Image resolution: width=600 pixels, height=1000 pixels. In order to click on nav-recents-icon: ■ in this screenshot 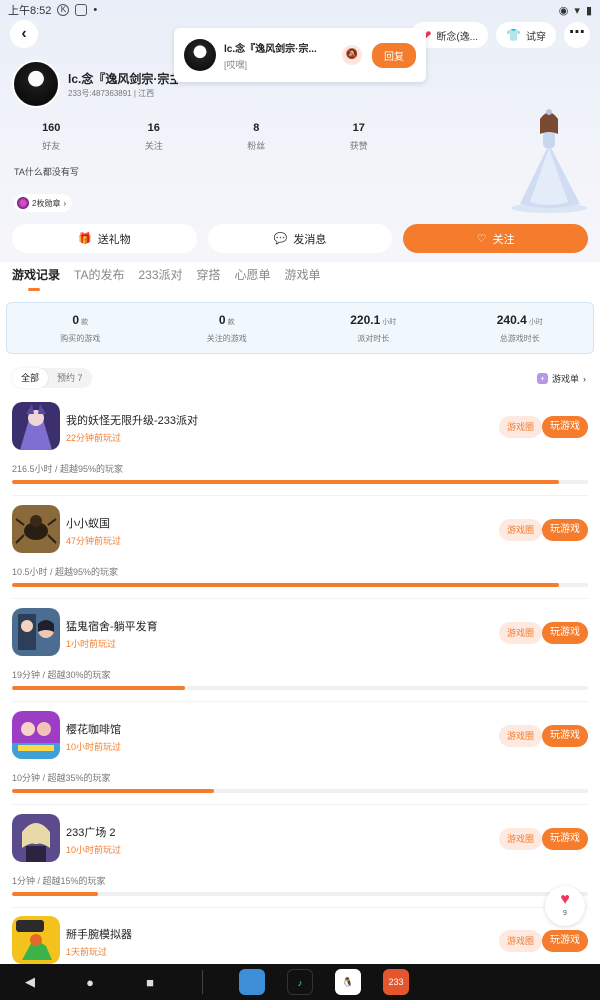, I will do `click(150, 982)`.